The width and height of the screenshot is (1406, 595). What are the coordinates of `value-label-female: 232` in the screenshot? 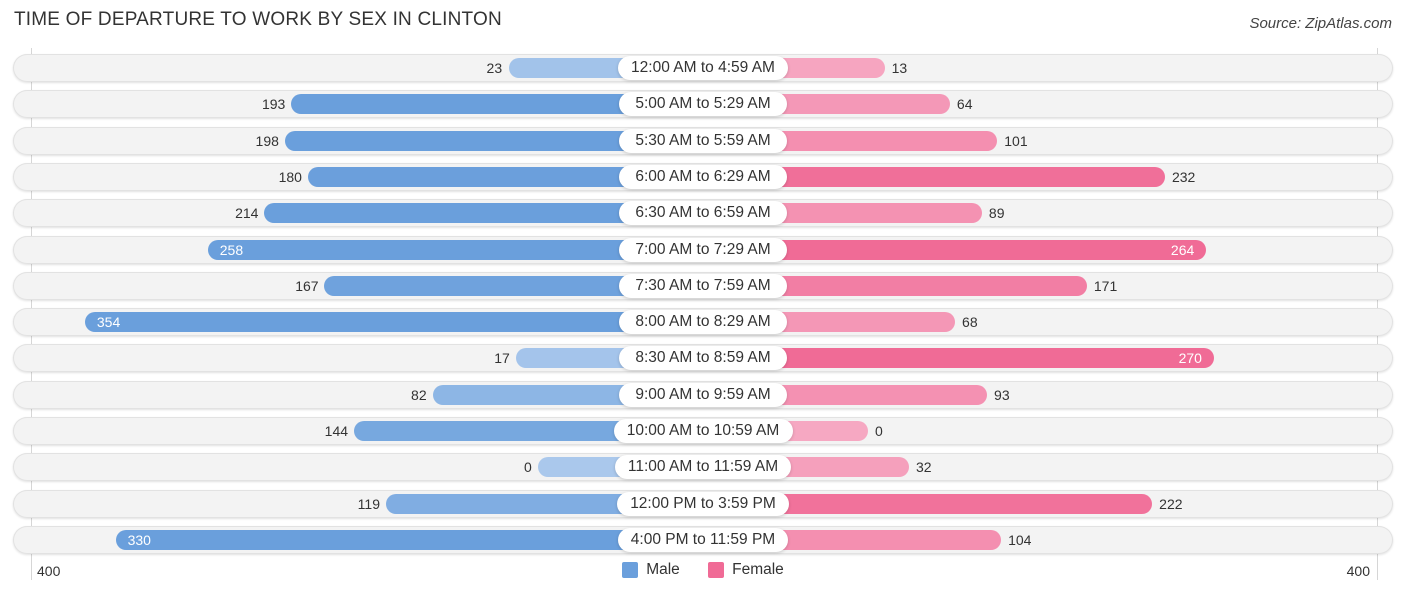 It's located at (1183, 176).